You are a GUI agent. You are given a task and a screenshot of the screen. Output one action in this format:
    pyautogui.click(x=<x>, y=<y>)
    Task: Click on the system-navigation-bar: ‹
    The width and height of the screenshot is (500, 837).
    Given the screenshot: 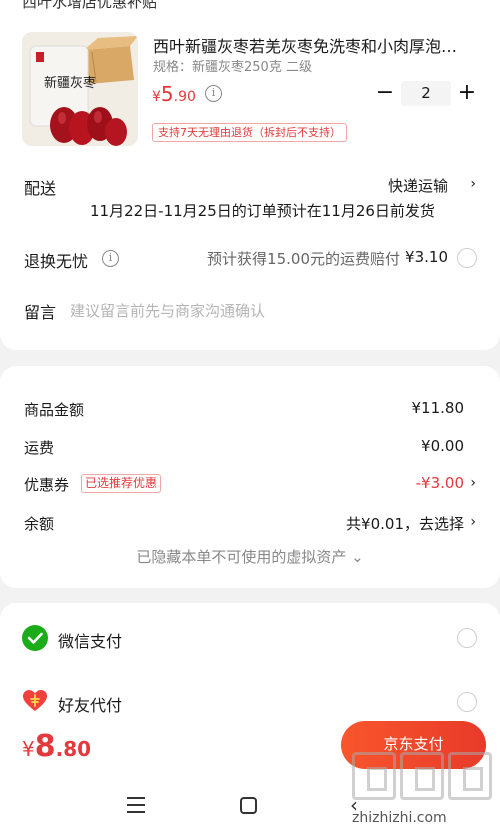 What is the action you would take?
    pyautogui.click(x=250, y=808)
    